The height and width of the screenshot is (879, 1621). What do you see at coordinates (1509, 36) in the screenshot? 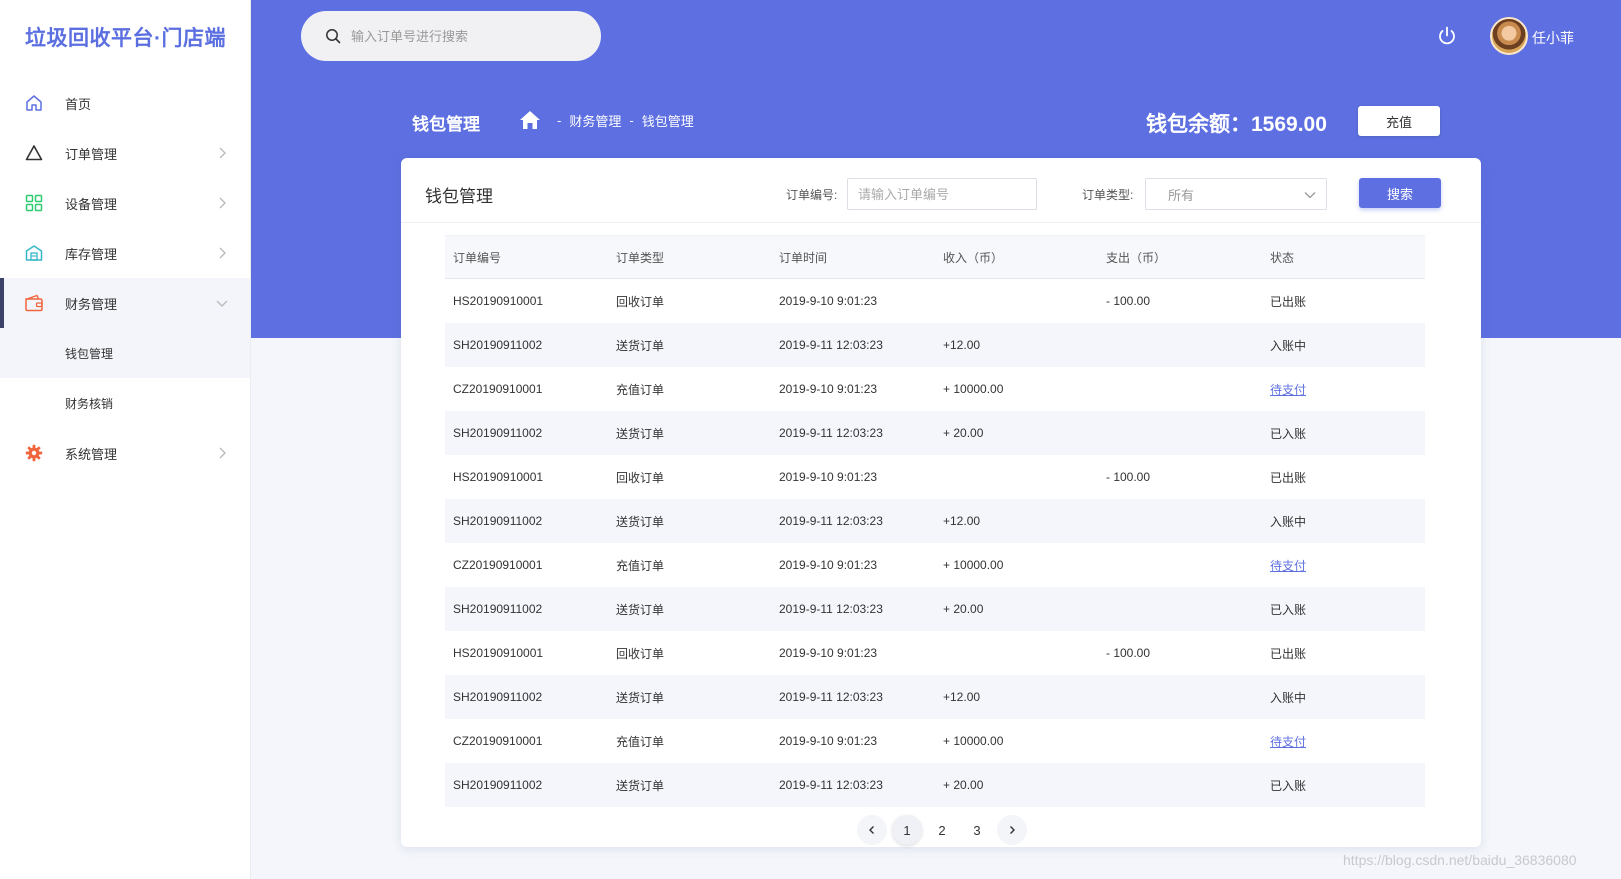
I see `avatar` at bounding box center [1509, 36].